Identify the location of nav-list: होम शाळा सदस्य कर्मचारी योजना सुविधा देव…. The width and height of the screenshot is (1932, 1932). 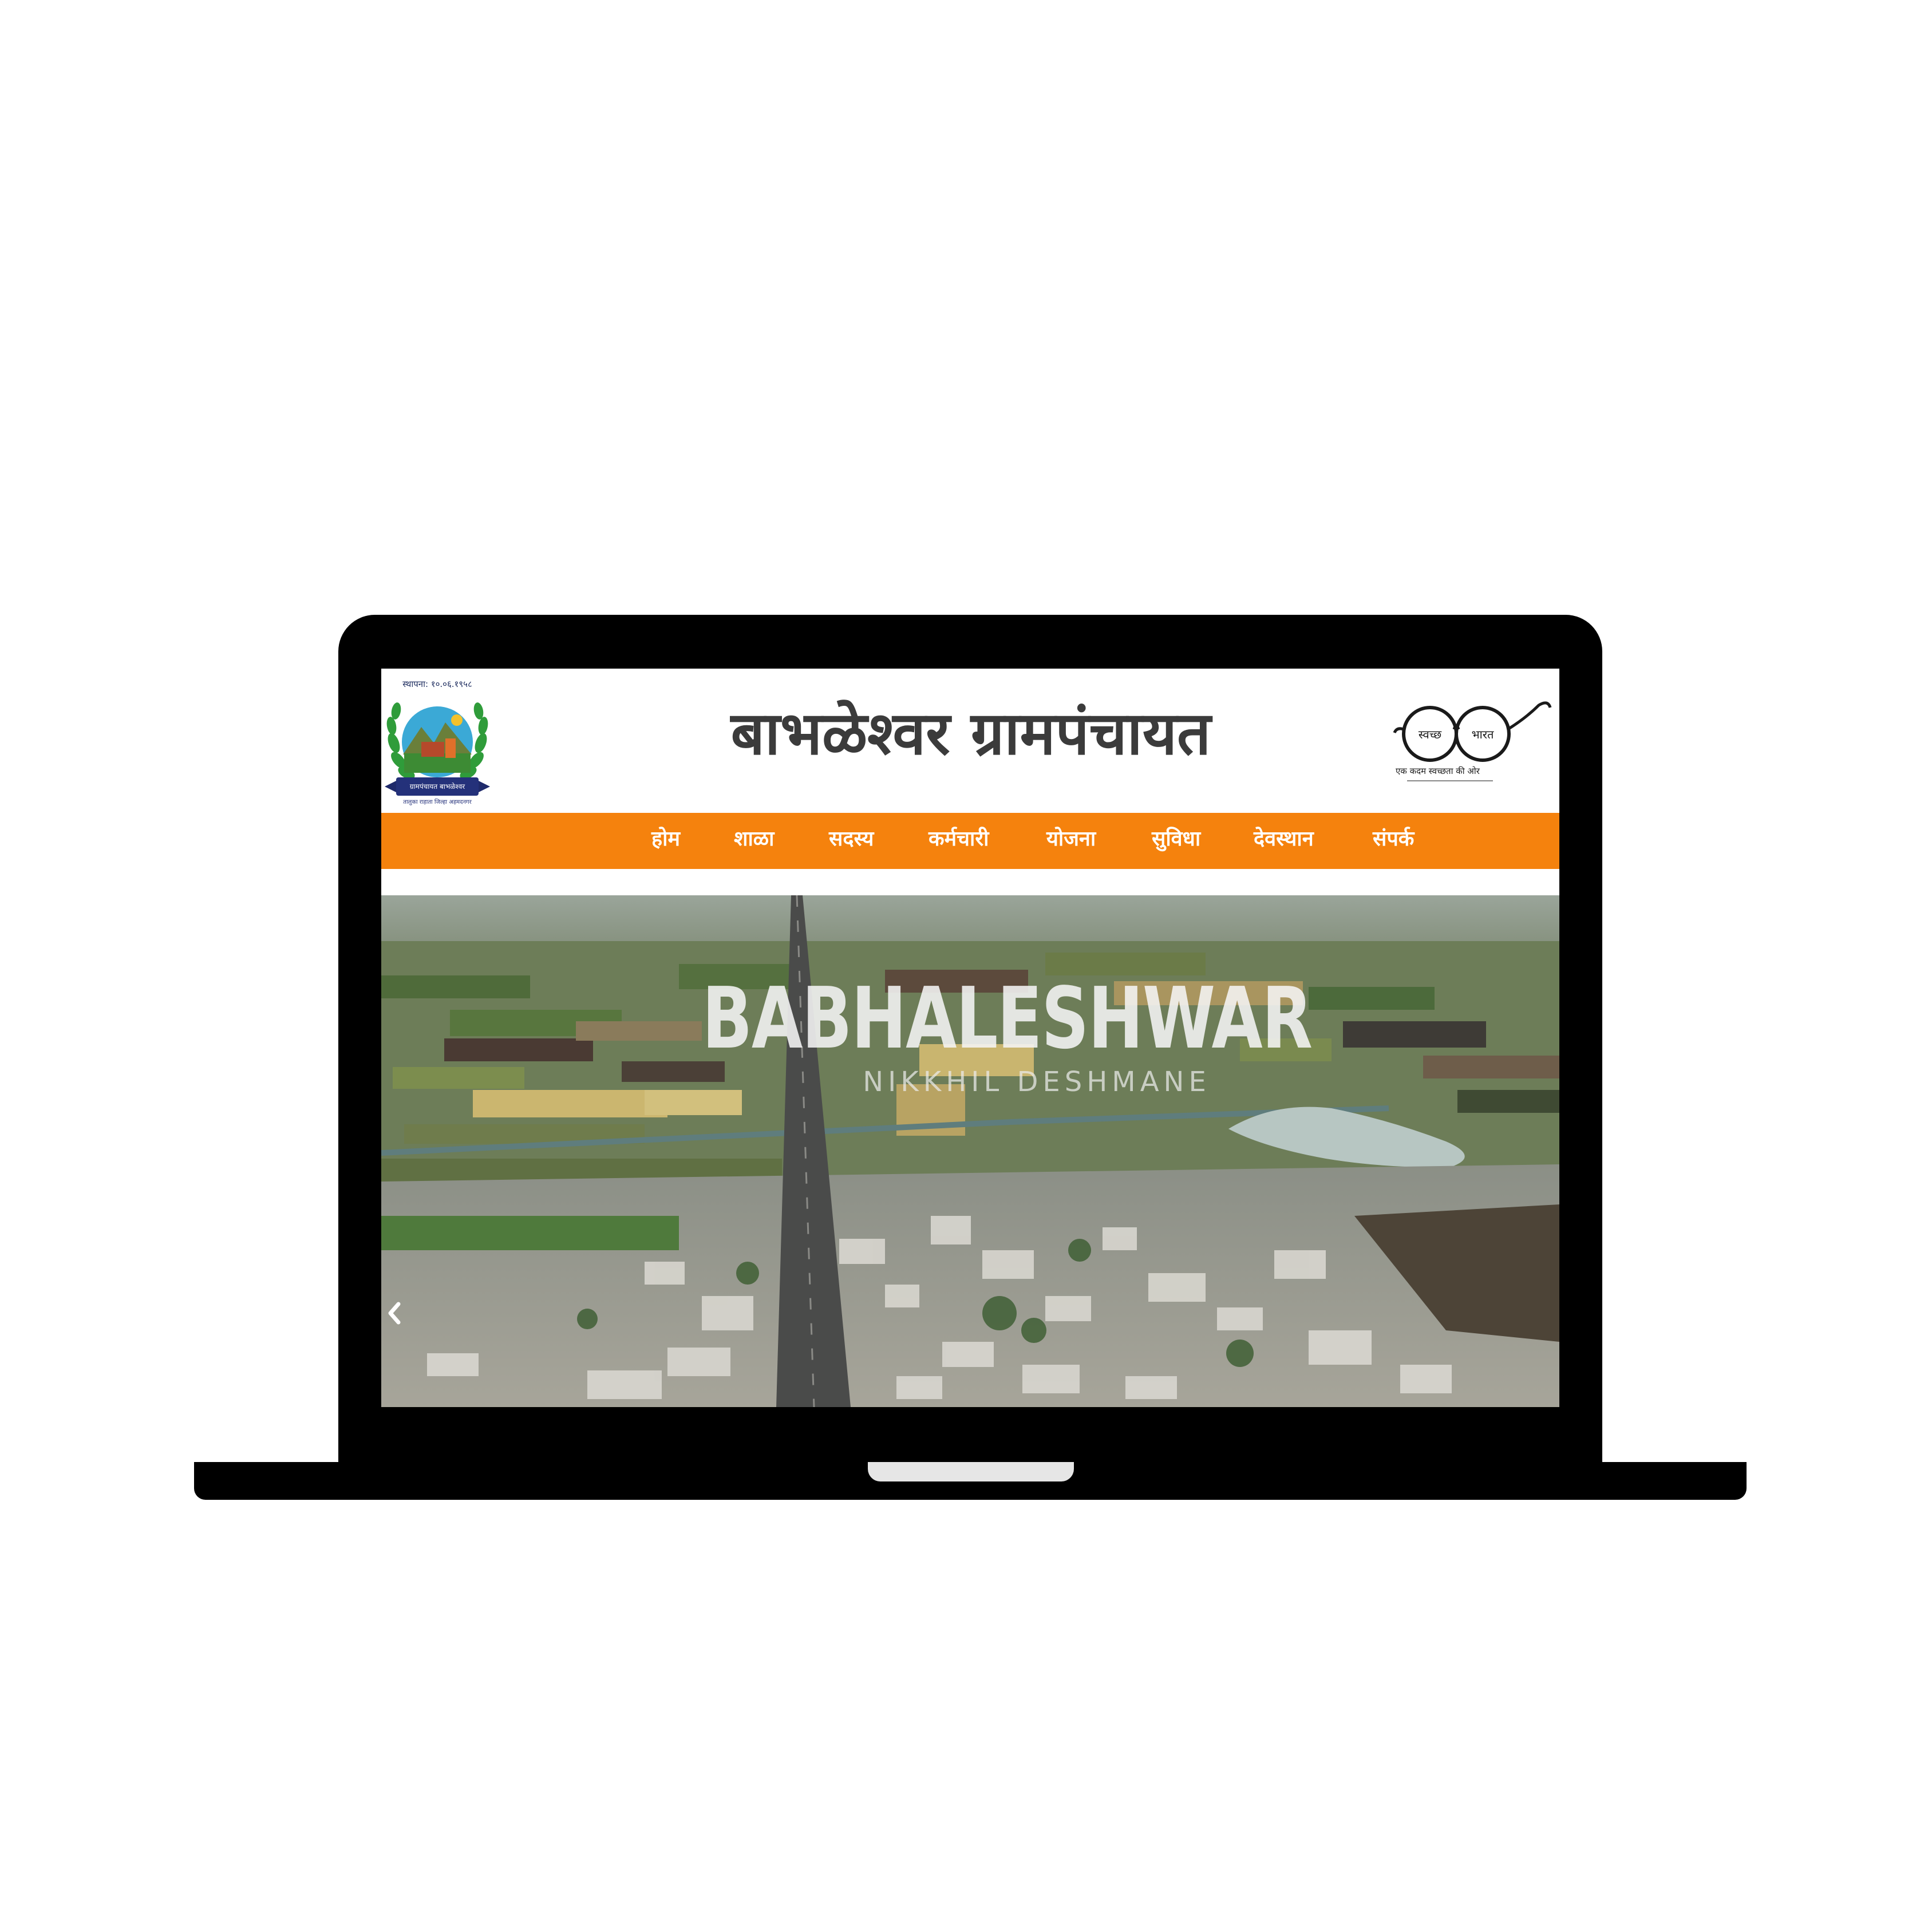
(970, 841).